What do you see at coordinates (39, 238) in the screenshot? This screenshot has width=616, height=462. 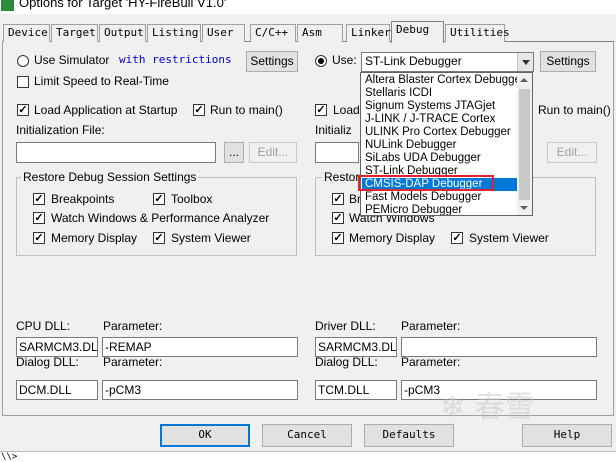 I see `memory-display-checkbox: ✓` at bounding box center [39, 238].